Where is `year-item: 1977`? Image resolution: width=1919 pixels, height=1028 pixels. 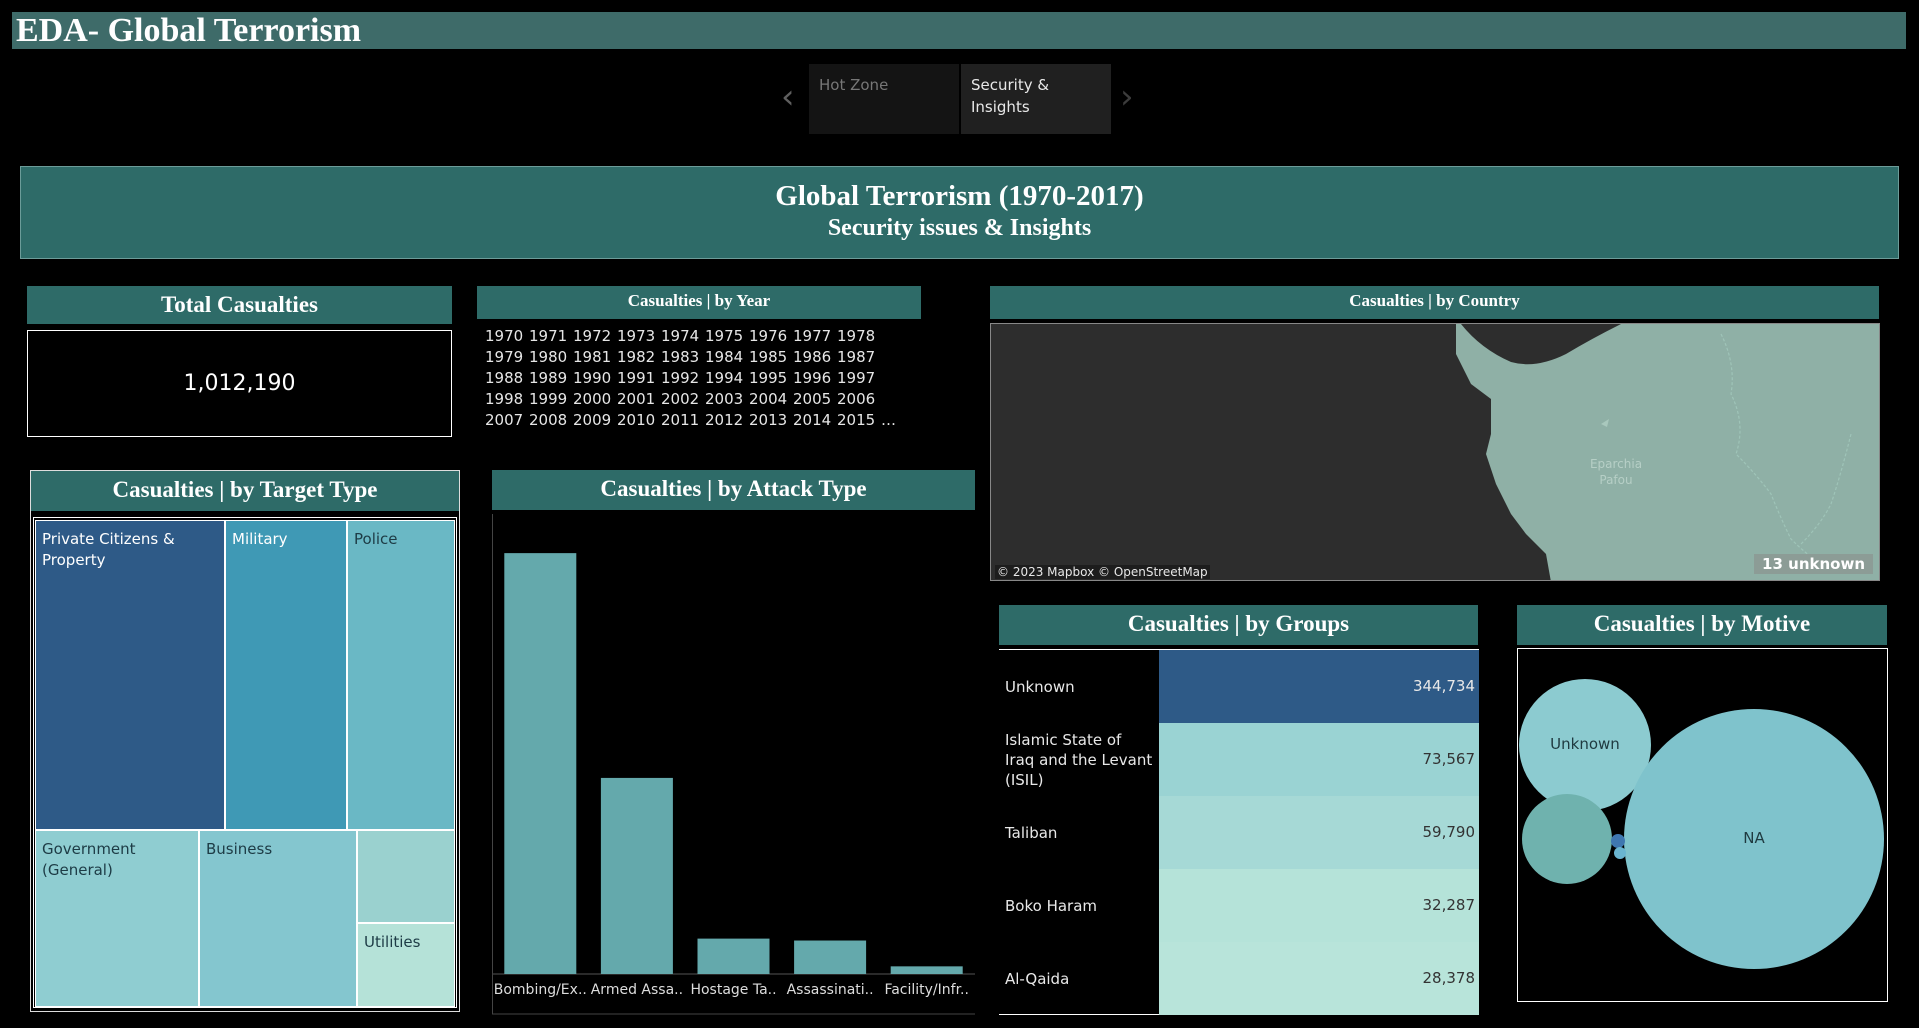
year-item: 1977 is located at coordinates (815, 337).